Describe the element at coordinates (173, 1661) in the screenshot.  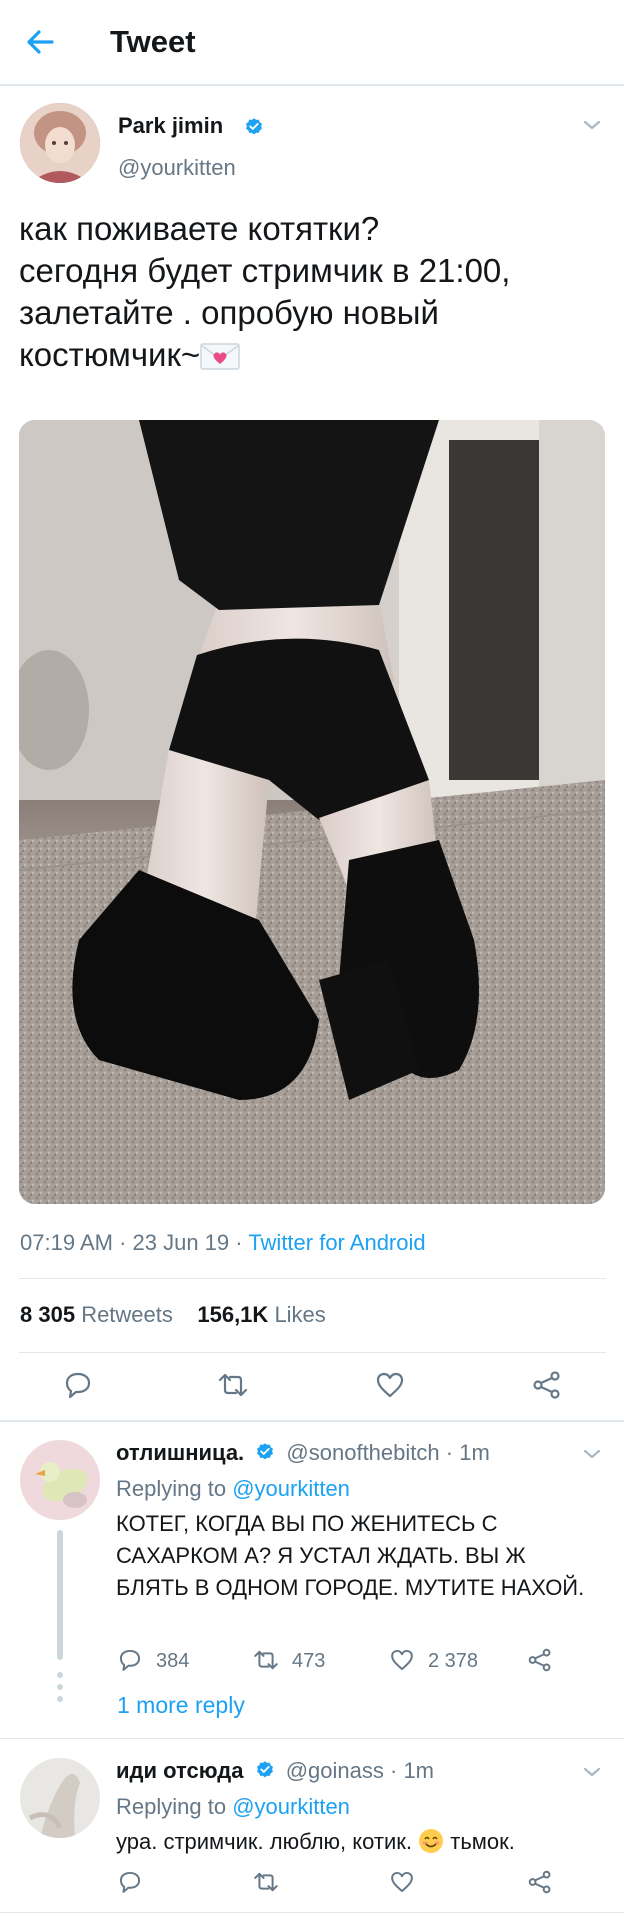
I see `reply-count: 384` at that location.